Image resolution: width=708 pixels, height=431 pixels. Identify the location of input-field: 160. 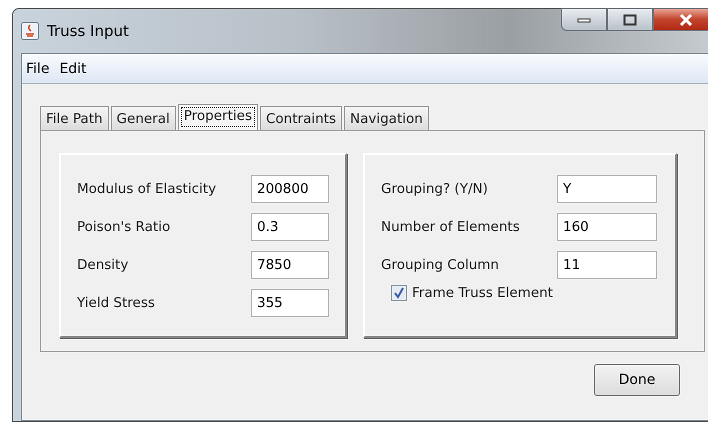
(607, 227).